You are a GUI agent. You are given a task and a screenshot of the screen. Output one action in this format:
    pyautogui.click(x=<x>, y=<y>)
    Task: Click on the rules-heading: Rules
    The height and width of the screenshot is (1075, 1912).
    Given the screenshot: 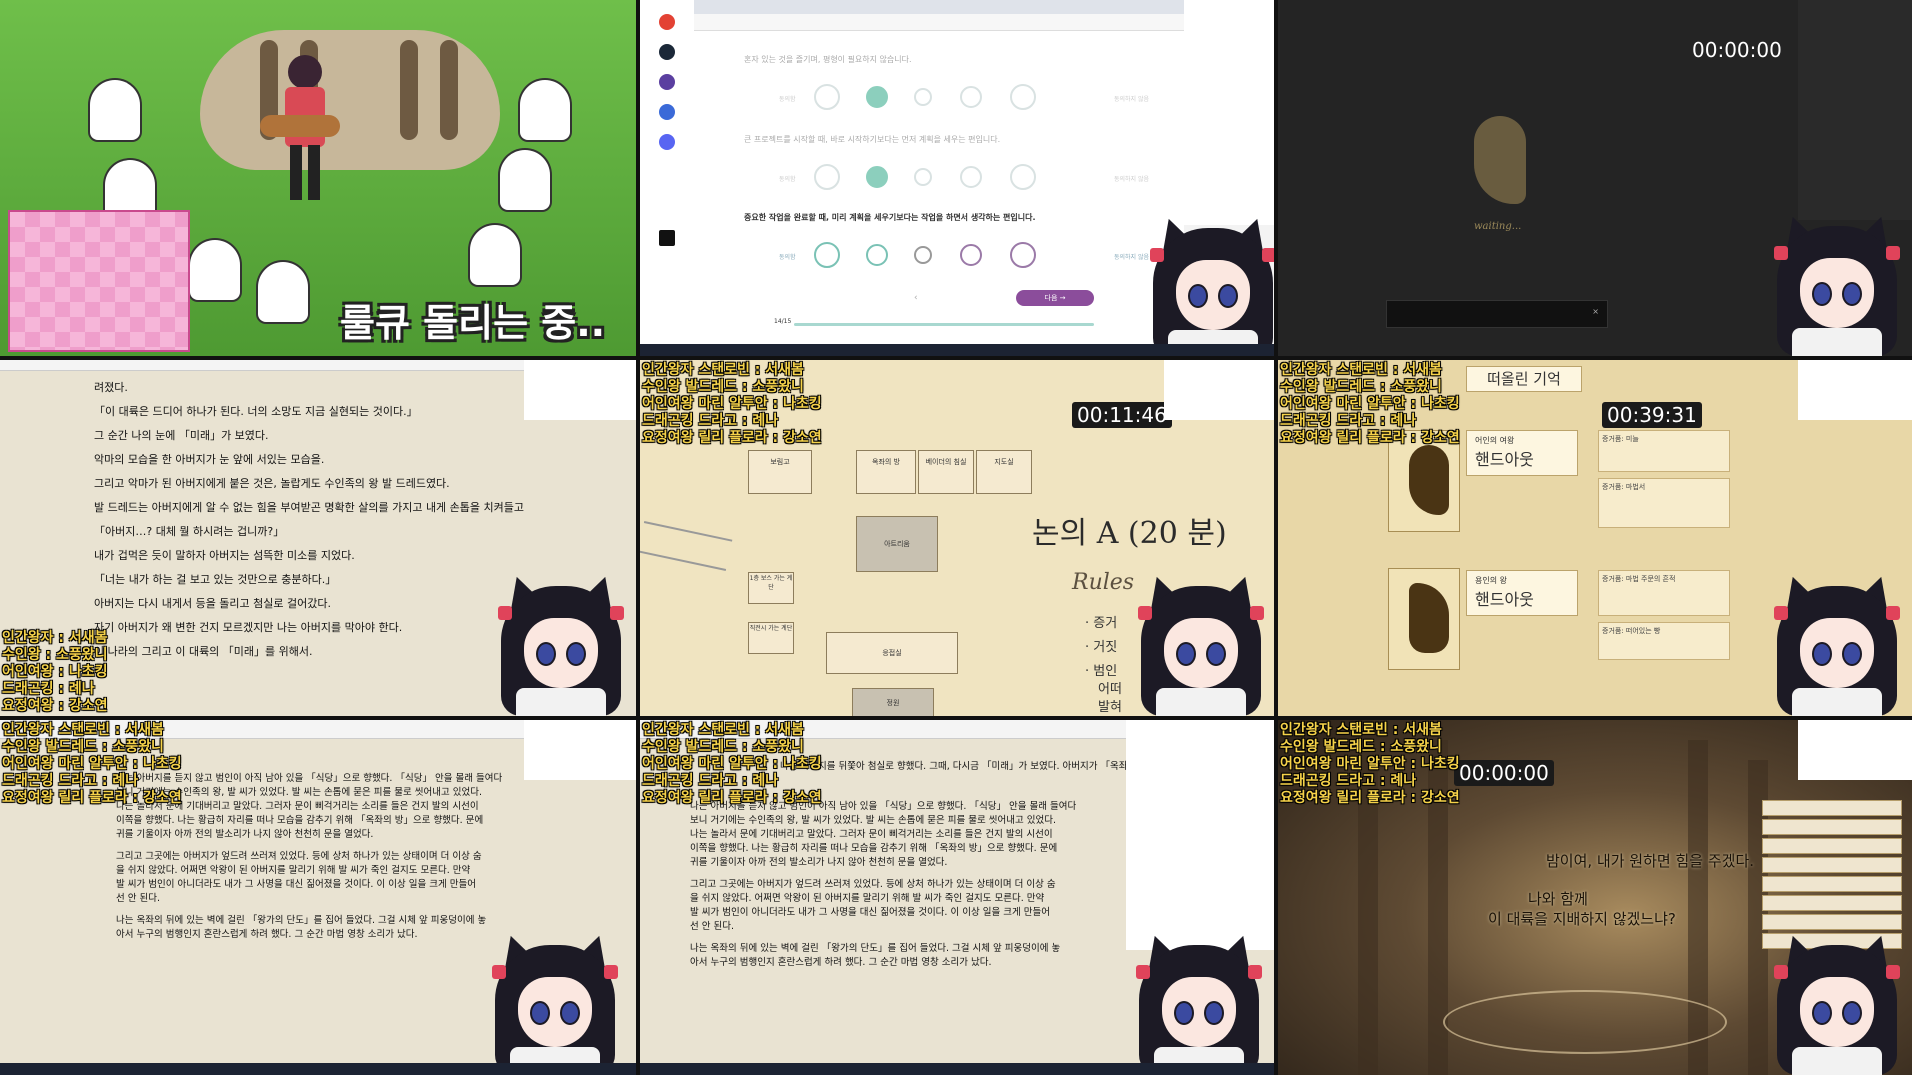 What is the action you would take?
    pyautogui.click(x=1103, y=582)
    